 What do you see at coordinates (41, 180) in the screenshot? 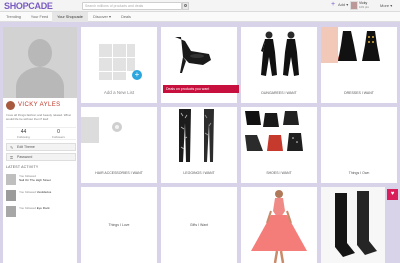
I see `activity-item: You followed Nail On The High Street` at bounding box center [41, 180].